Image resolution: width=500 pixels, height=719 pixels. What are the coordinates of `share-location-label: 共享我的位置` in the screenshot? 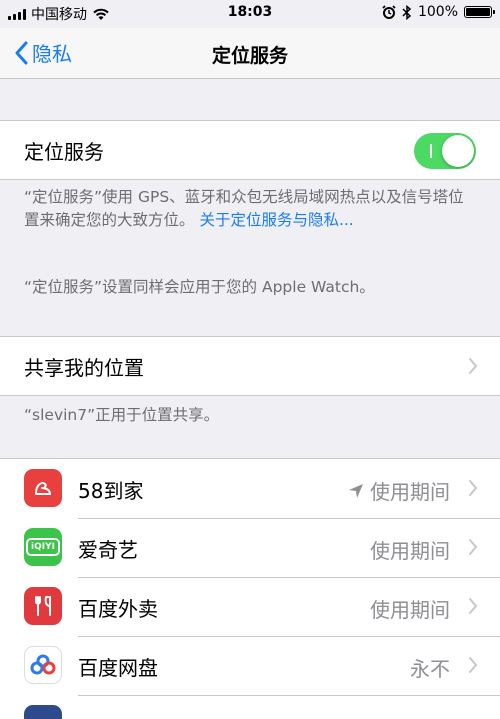 It's located at (84, 367).